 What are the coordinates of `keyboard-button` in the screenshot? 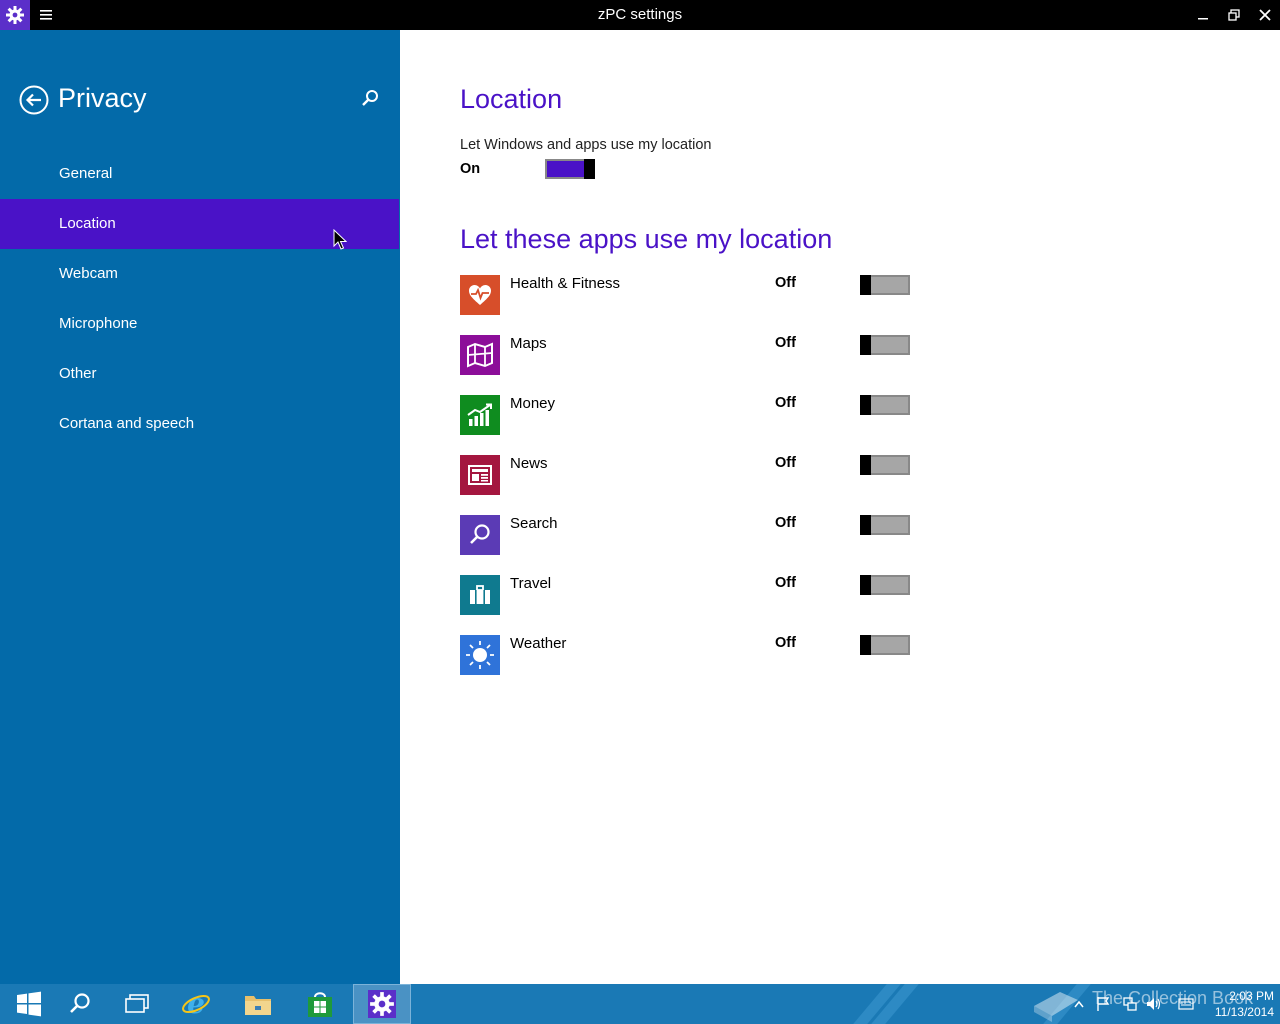 It's located at (1186, 1004).